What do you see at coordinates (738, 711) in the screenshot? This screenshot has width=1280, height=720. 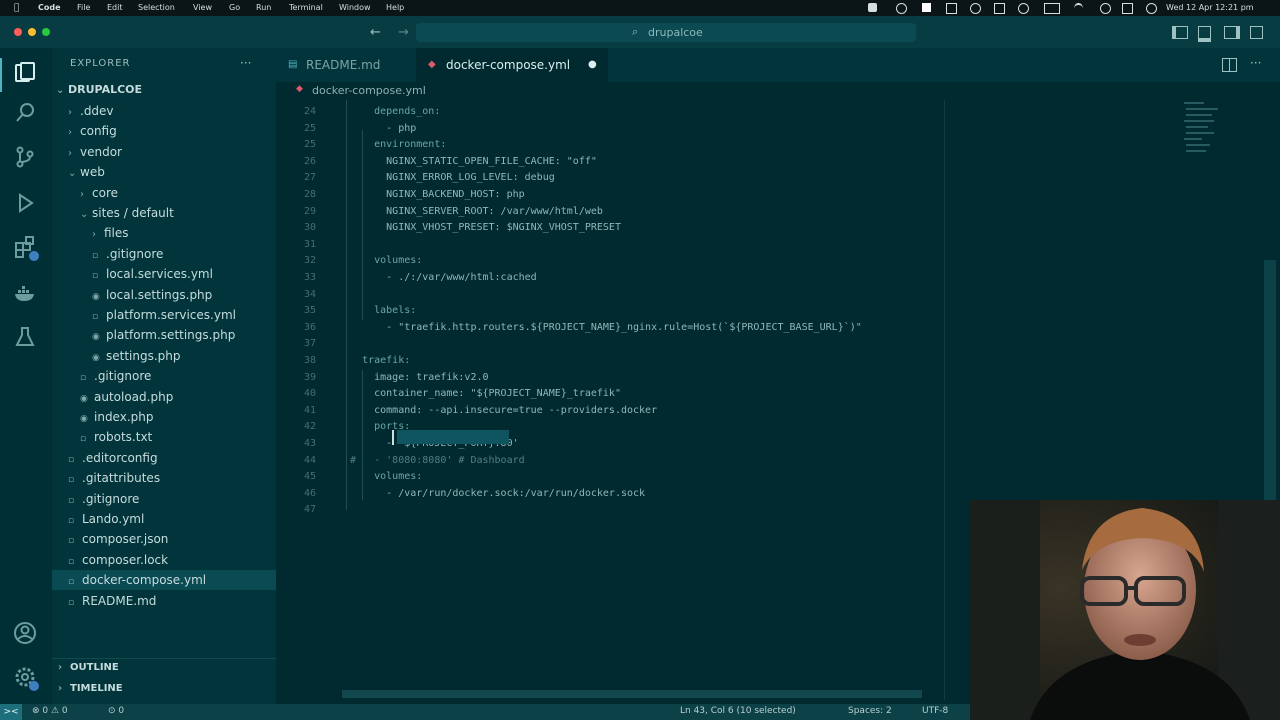 I see `cursor-position: Ln 43, Col 6 (10 selected)` at bounding box center [738, 711].